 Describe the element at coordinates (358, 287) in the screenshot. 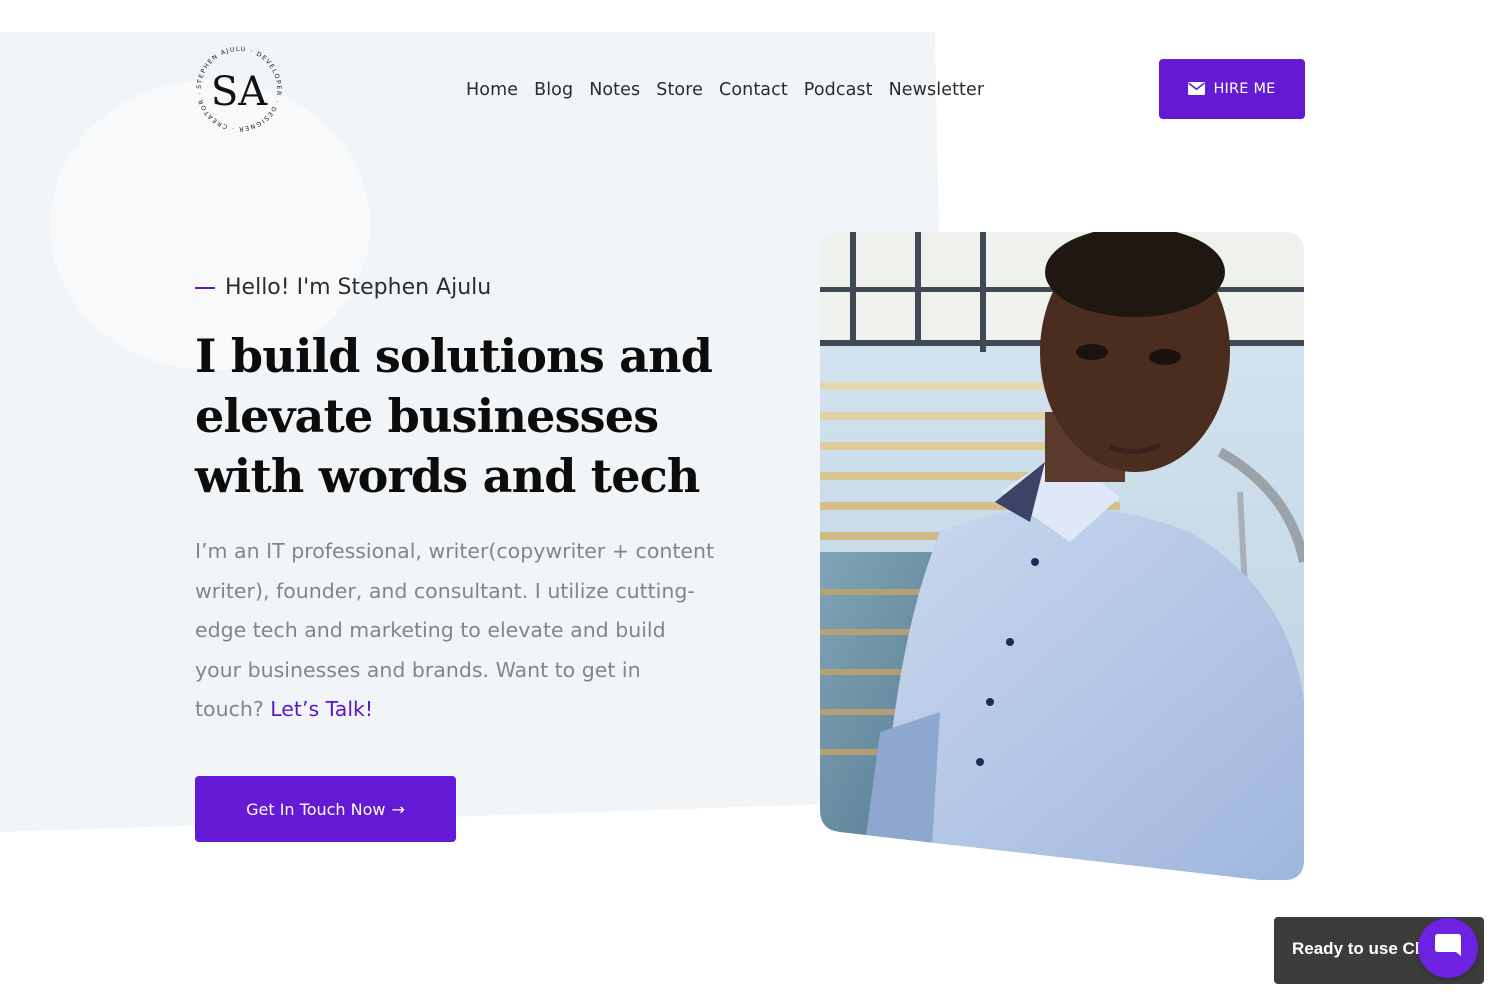

I see `kicker-text: Hello! I'm Stephen Ajulu` at that location.